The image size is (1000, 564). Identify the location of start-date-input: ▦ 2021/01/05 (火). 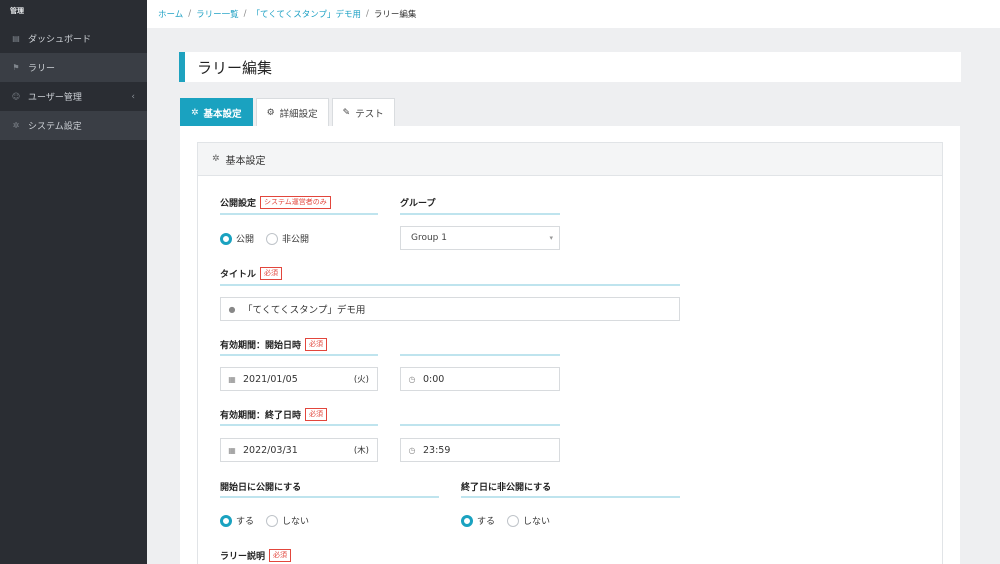
(299, 379).